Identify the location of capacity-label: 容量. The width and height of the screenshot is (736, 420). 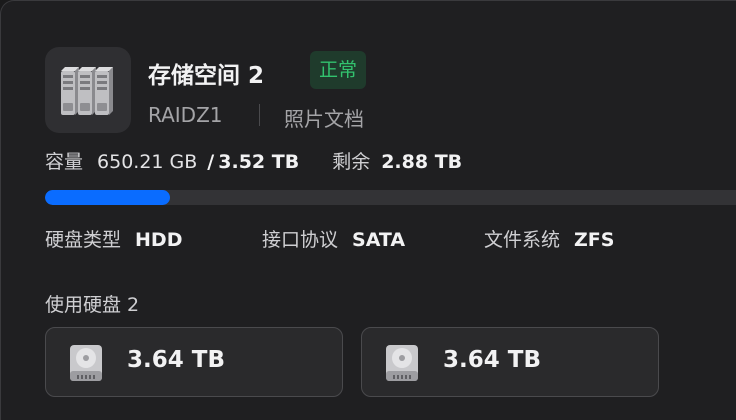
(64, 162).